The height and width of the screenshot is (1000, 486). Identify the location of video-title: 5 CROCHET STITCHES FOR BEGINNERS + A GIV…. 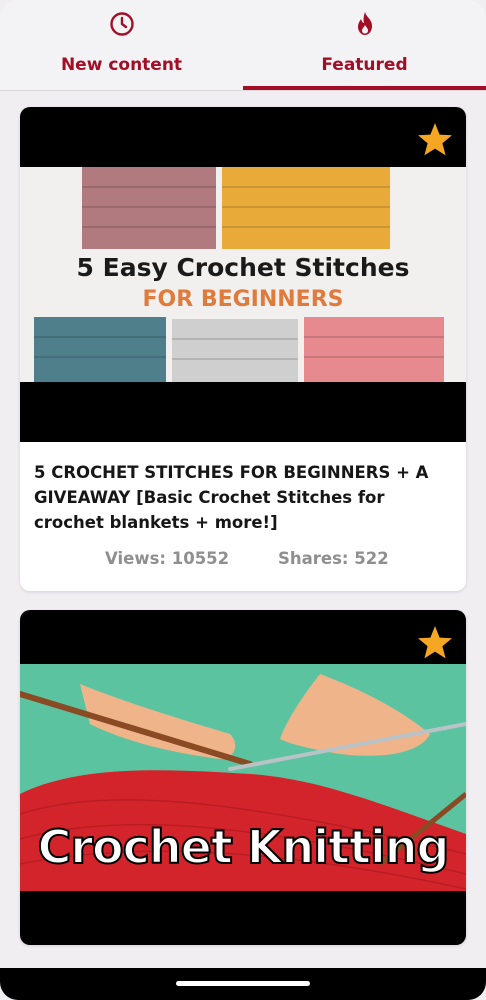
(243, 488).